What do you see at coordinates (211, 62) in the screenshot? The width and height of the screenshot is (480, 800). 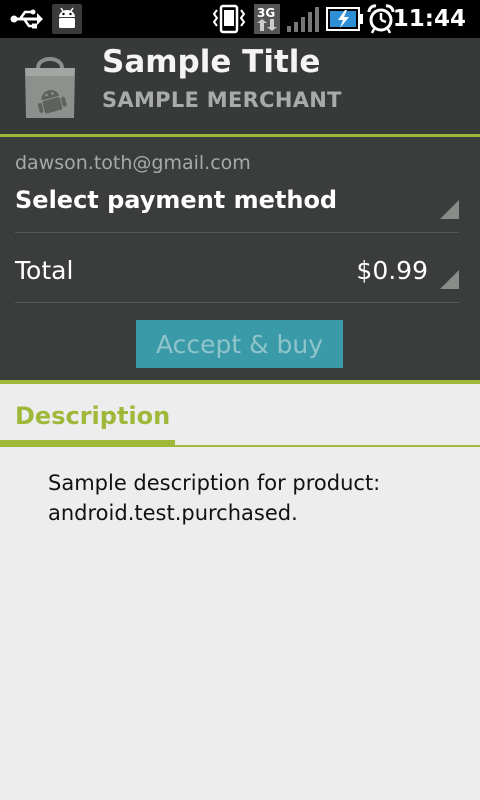 I see `product-title: Sample Title` at bounding box center [211, 62].